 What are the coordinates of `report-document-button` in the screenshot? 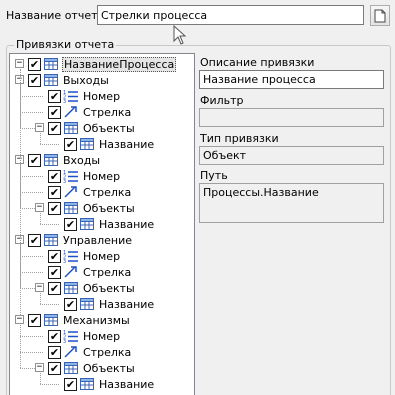 It's located at (380, 15).